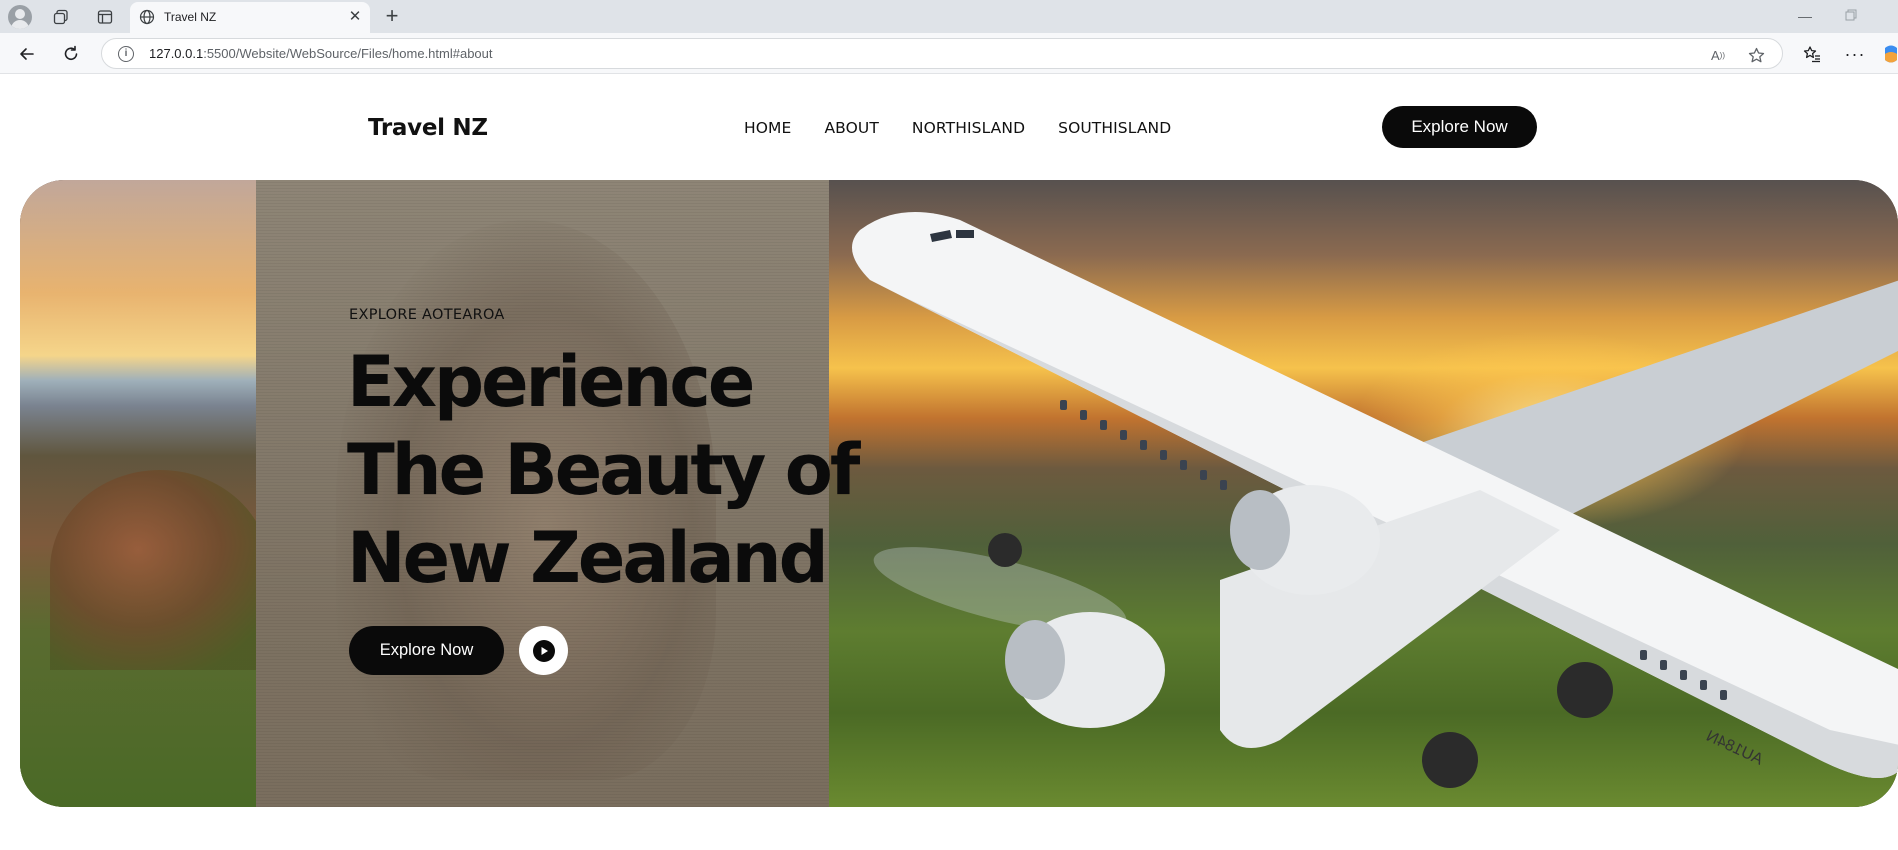 This screenshot has width=1898, height=850. What do you see at coordinates (1855, 54) in the screenshot?
I see `more-icon: ···` at bounding box center [1855, 54].